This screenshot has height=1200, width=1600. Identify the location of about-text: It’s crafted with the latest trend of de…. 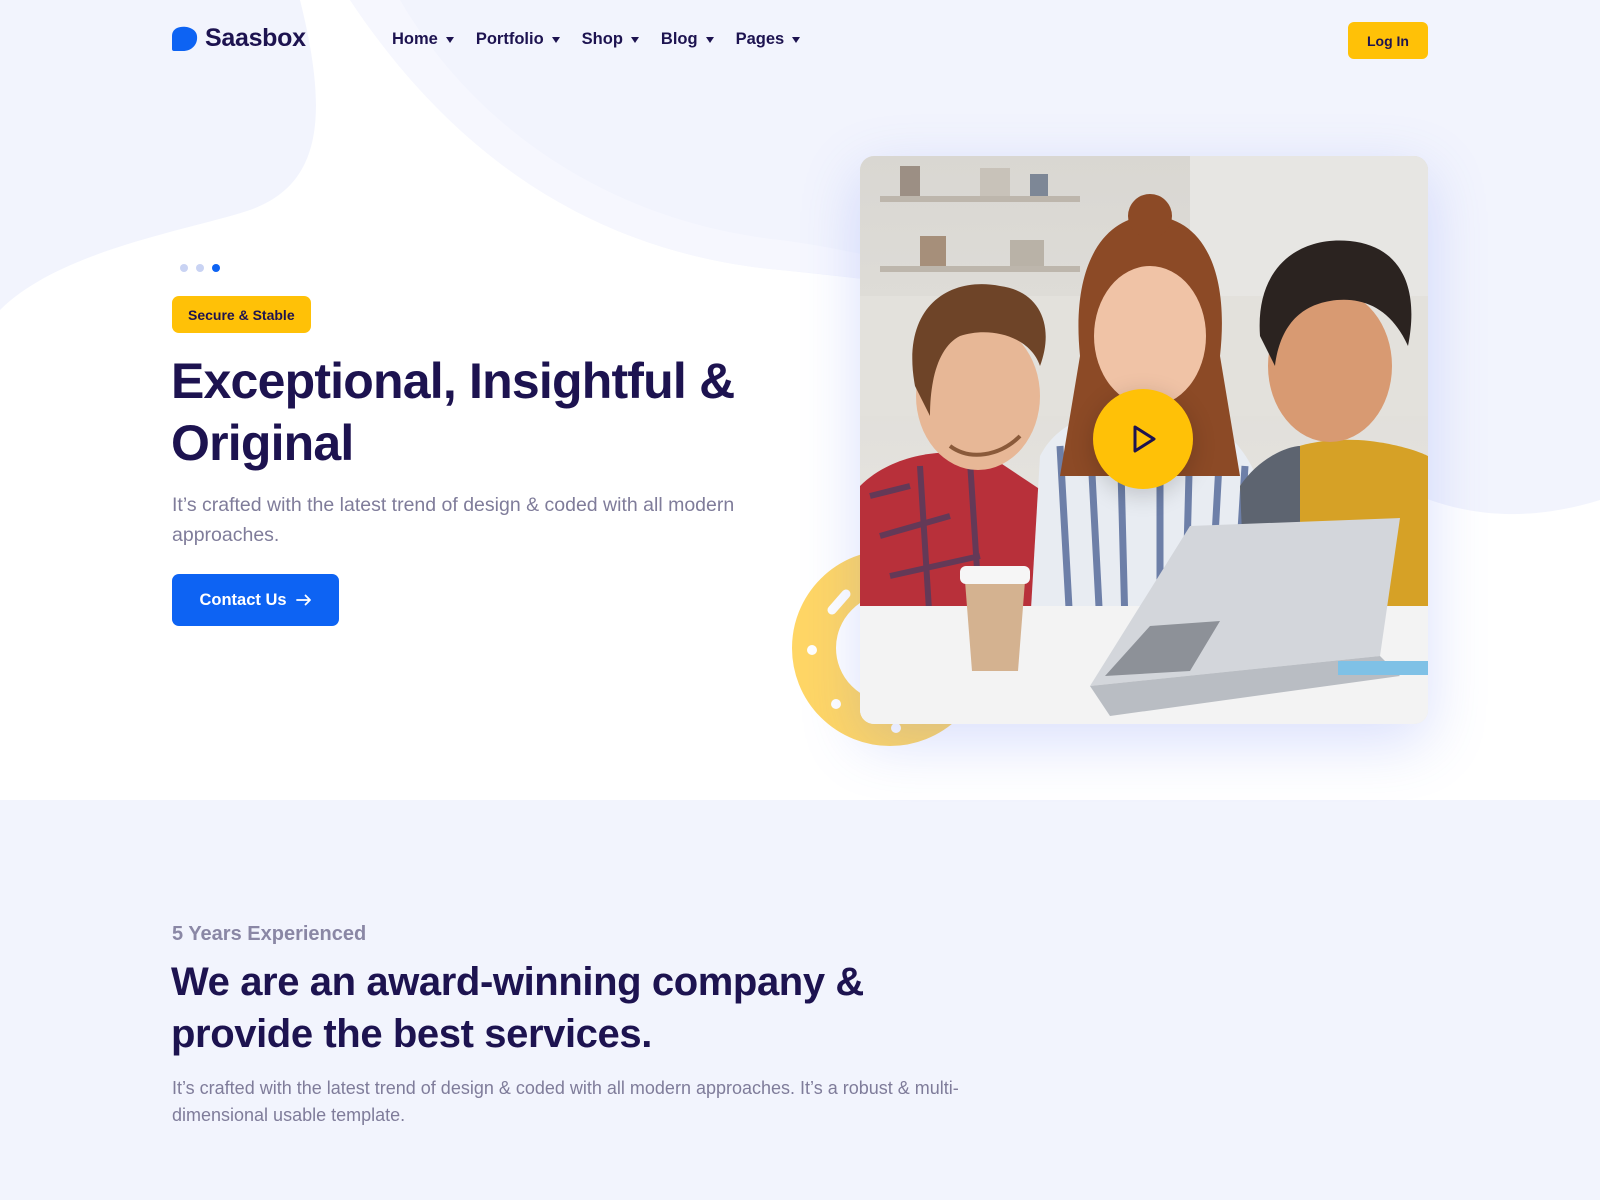
(565, 1101).